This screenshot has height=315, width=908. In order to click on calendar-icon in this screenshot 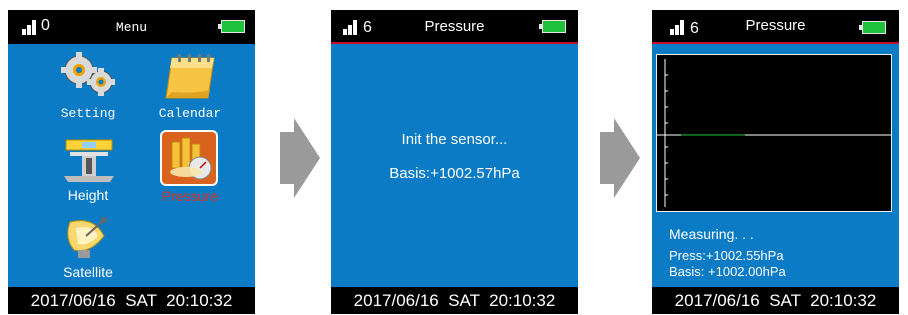, I will do `click(190, 76)`.